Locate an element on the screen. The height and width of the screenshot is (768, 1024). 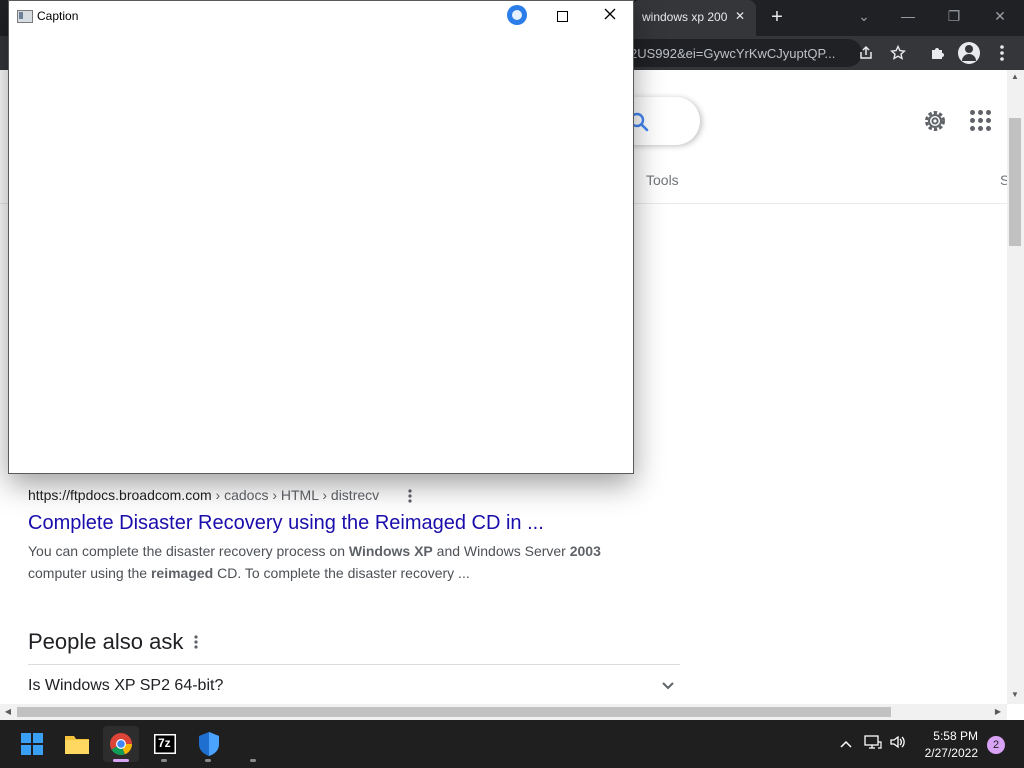
show-hidden-icons-chevron-icon is located at coordinates (846, 744).